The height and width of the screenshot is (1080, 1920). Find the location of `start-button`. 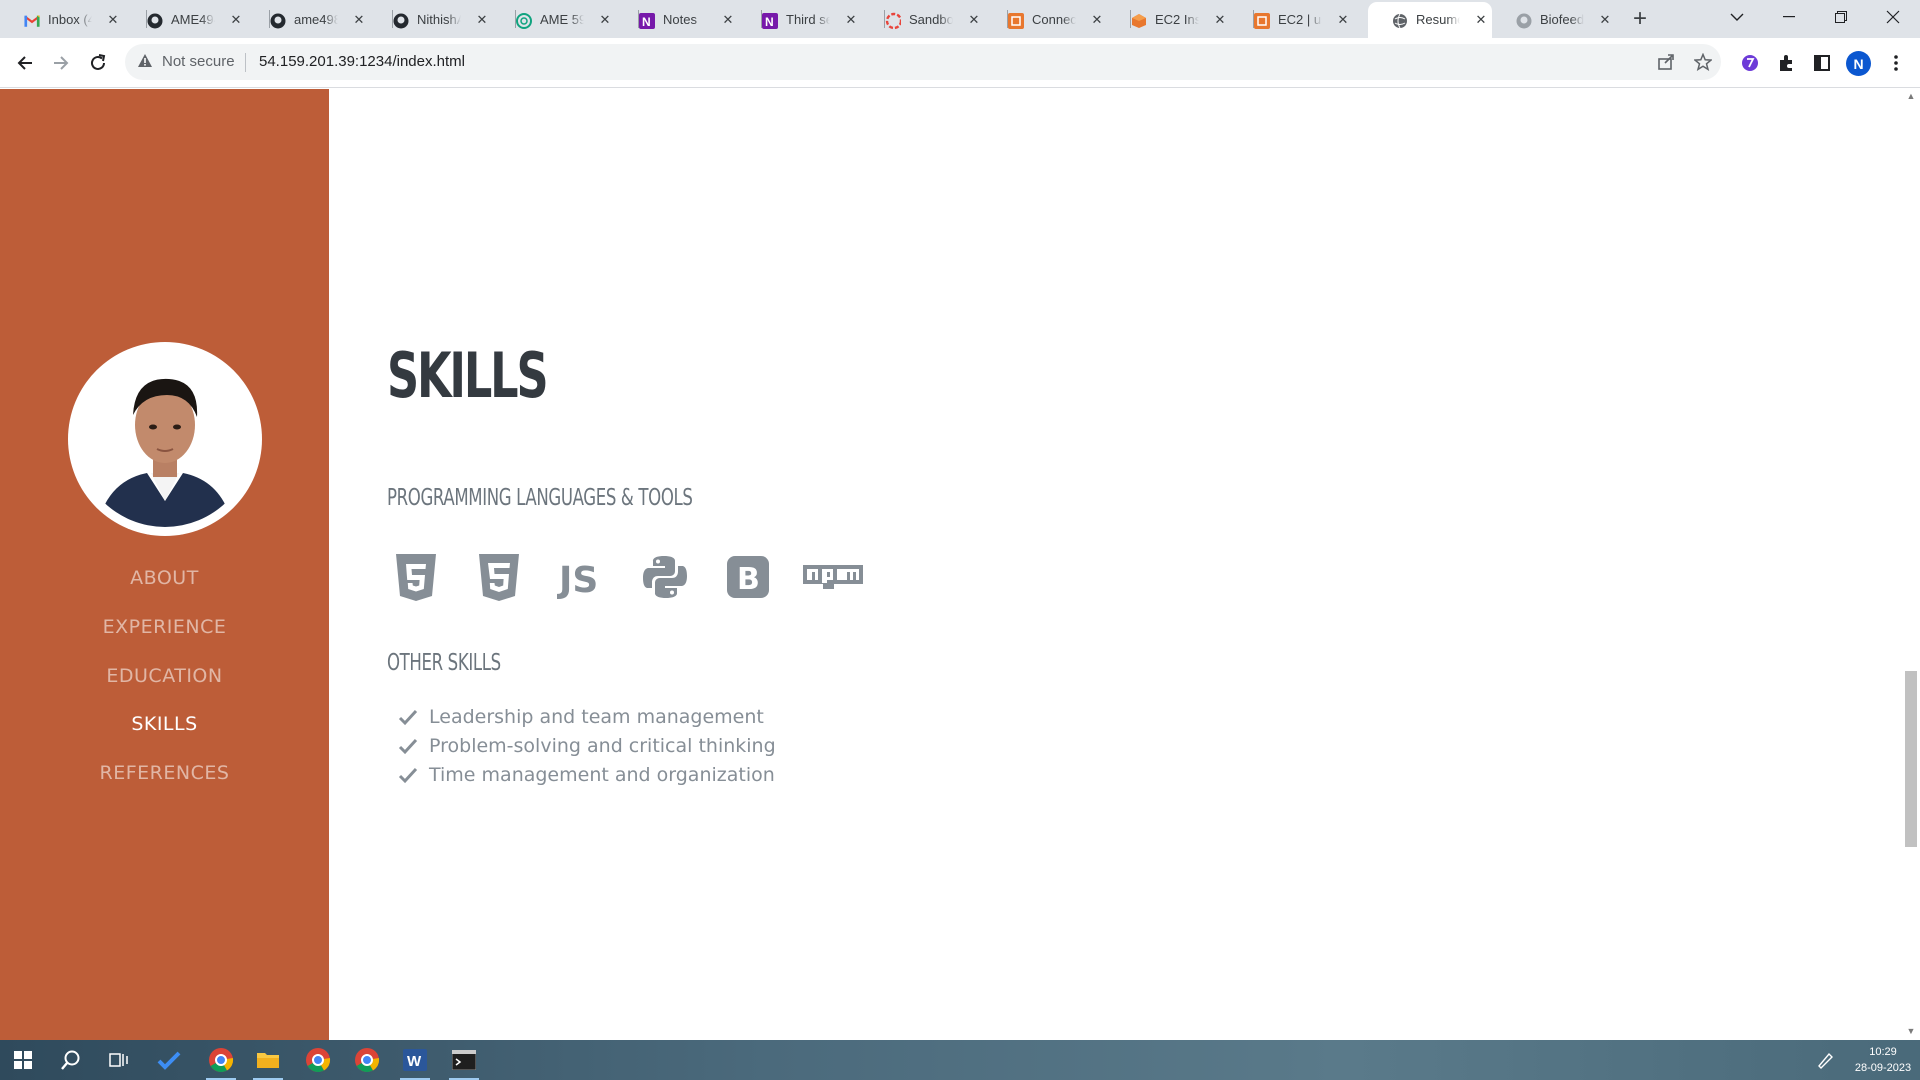

start-button is located at coordinates (23, 1060).